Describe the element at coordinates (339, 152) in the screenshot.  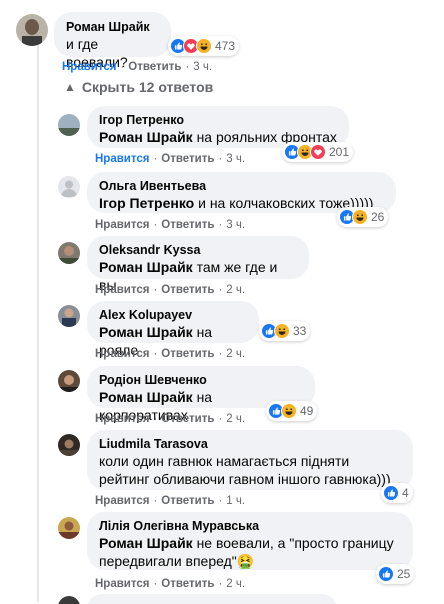
I see `reaction-count: 201` at that location.